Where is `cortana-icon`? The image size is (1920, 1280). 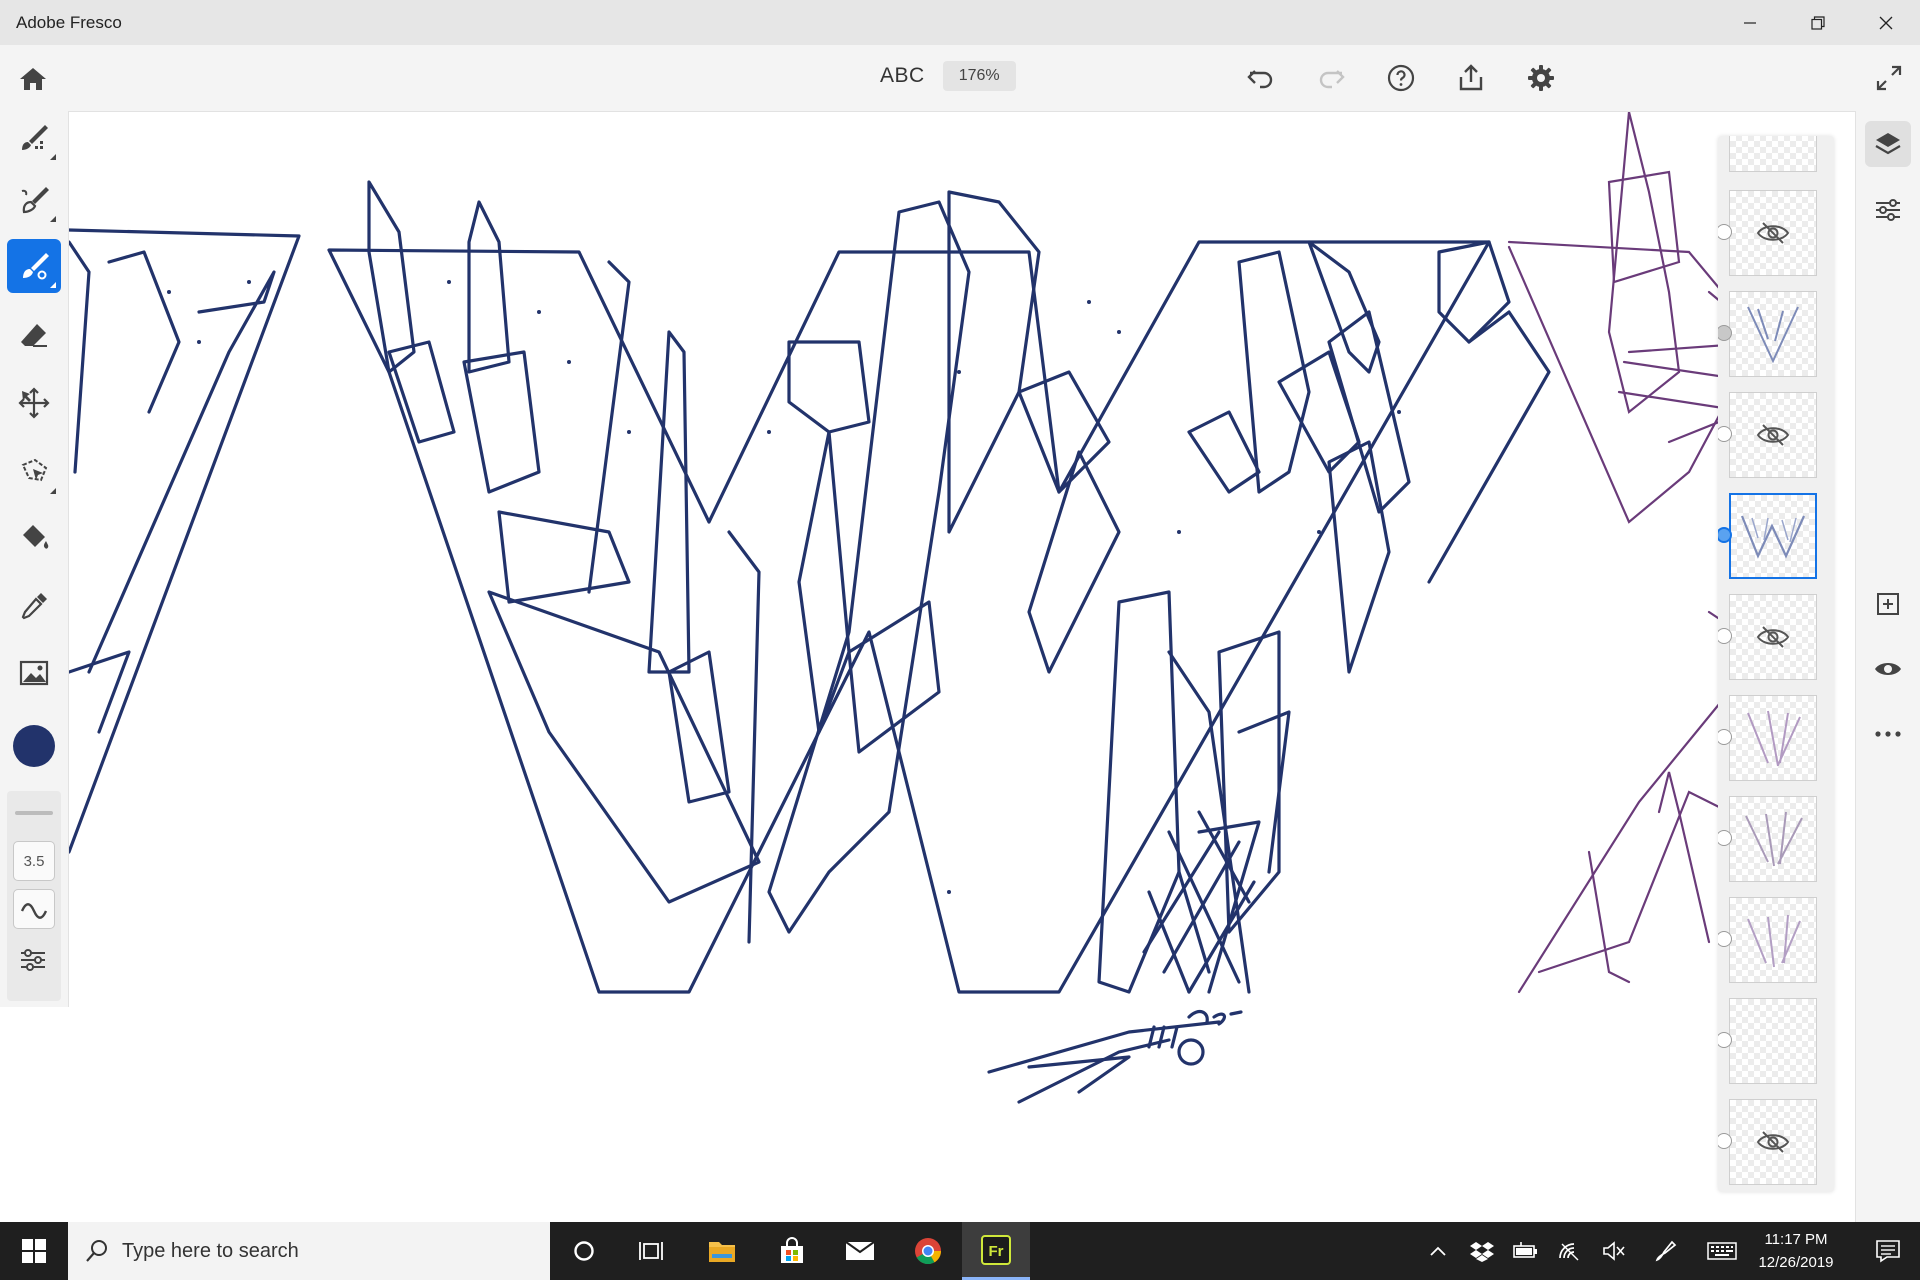
cortana-icon is located at coordinates (584, 1251).